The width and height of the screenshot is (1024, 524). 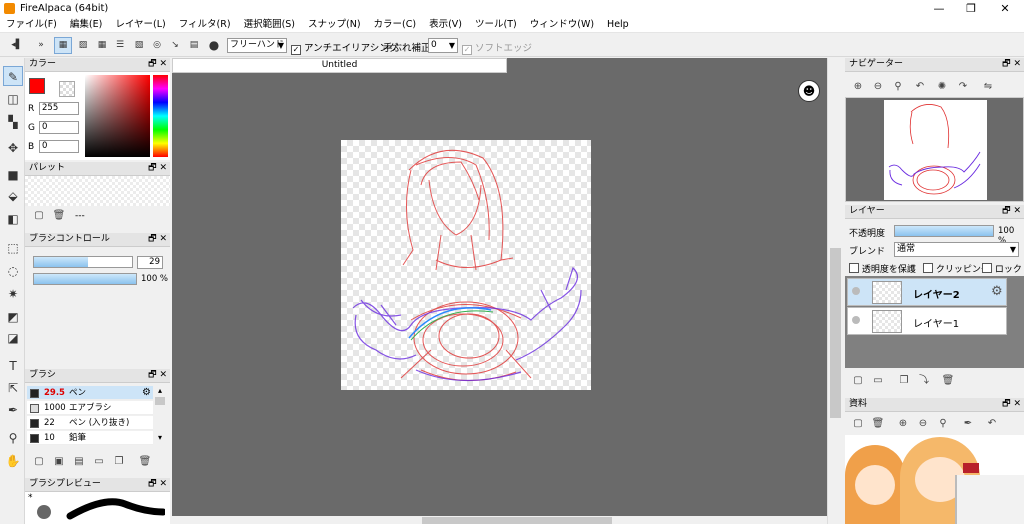 I want to click on delete-brush-icon: 🗑, so click(x=145, y=462).